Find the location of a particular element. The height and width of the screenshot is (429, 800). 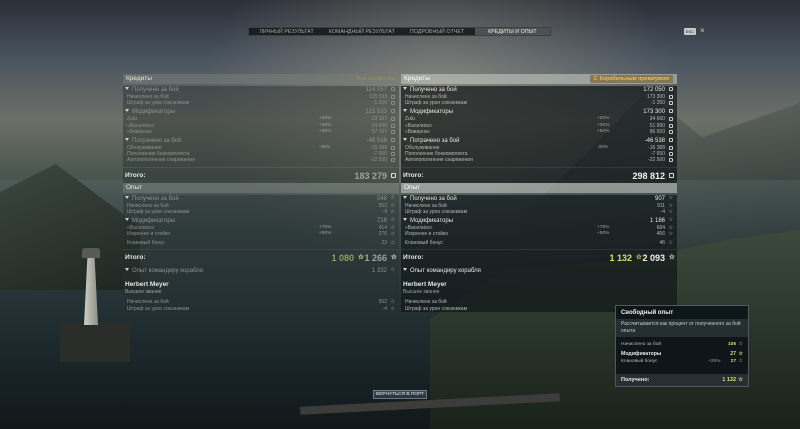

credits-header: Кредиты С Корабельным премиумом is located at coordinates (539, 79).